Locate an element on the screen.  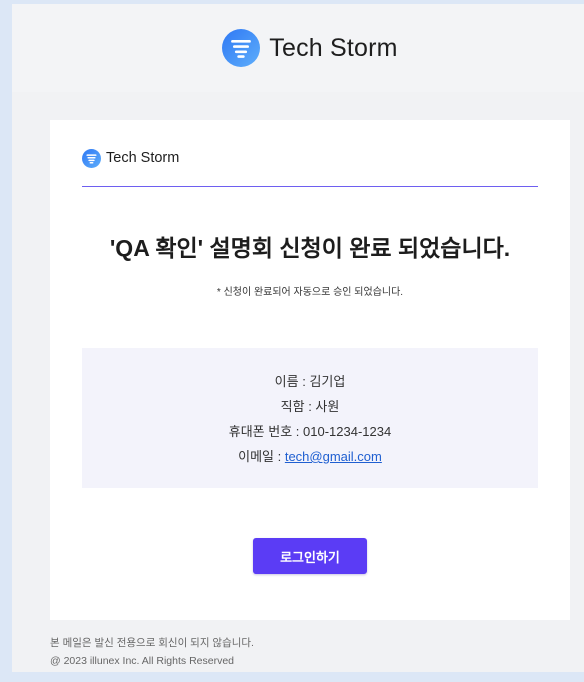
header-brand-logo: Tech Storm is located at coordinates (310, 48).